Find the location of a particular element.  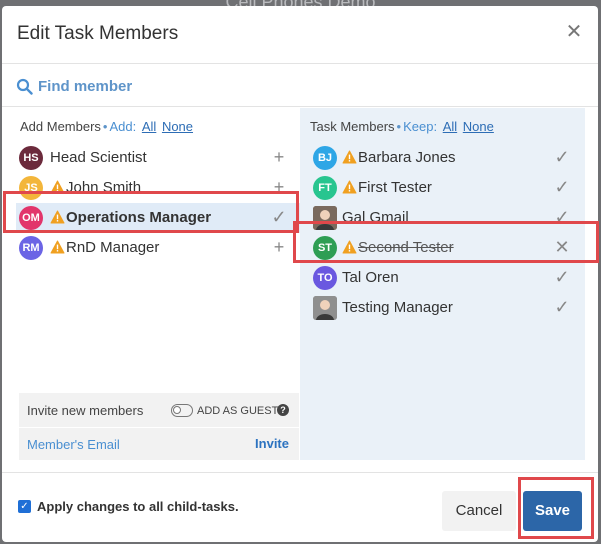

task-member-row: Testing Manager ✓ is located at coordinates (442, 308).